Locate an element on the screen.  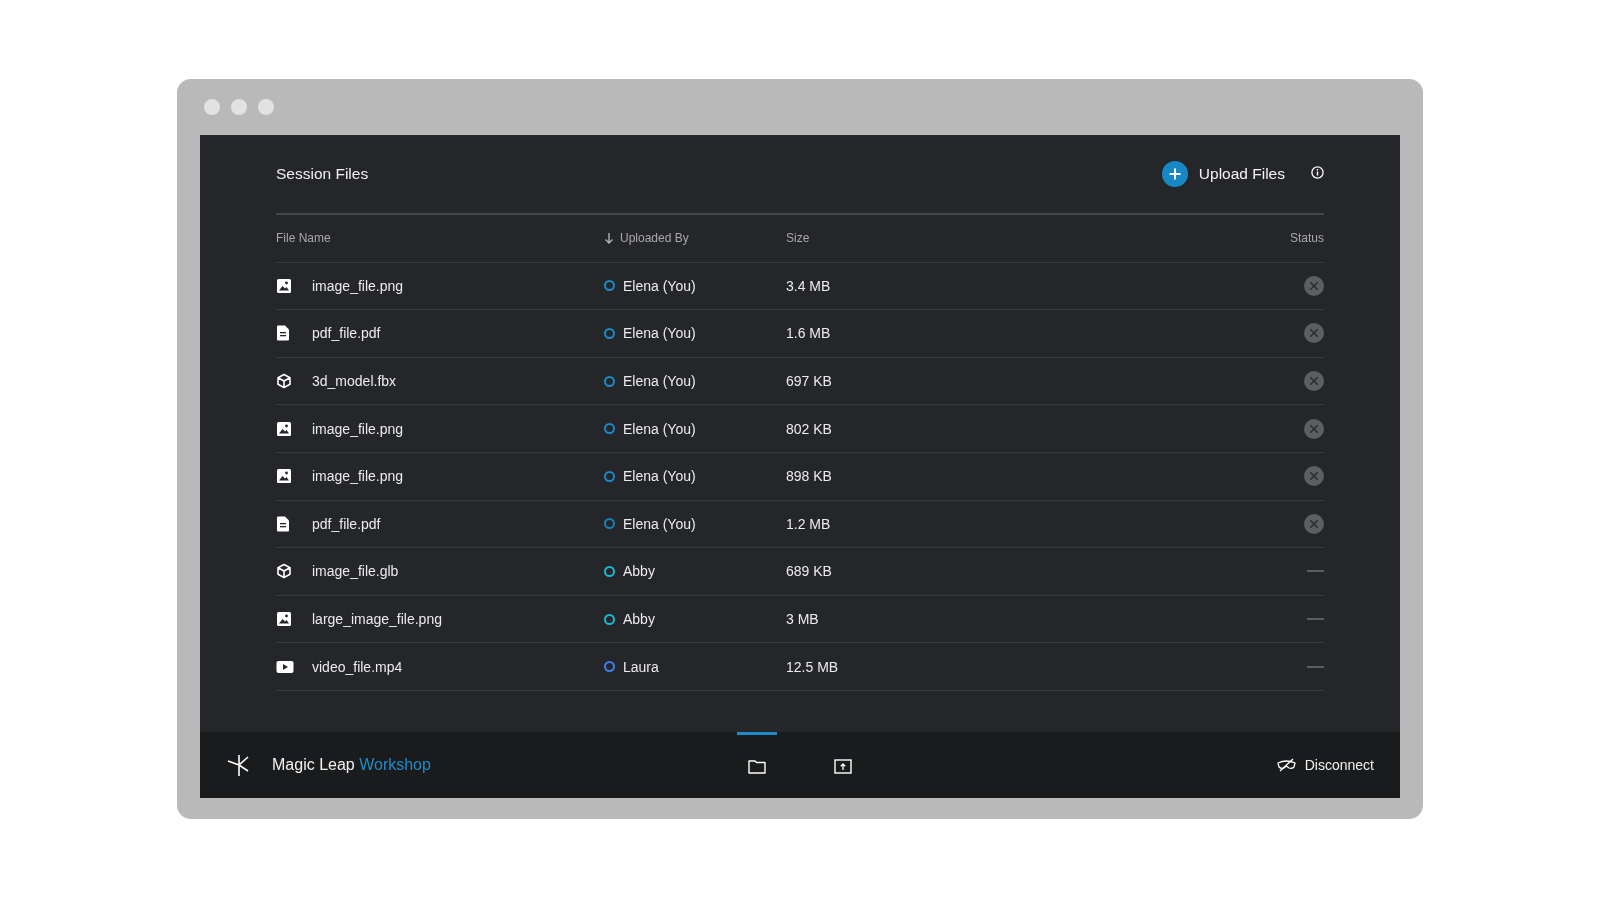
uploader-name: Laura is located at coordinates (641, 666).